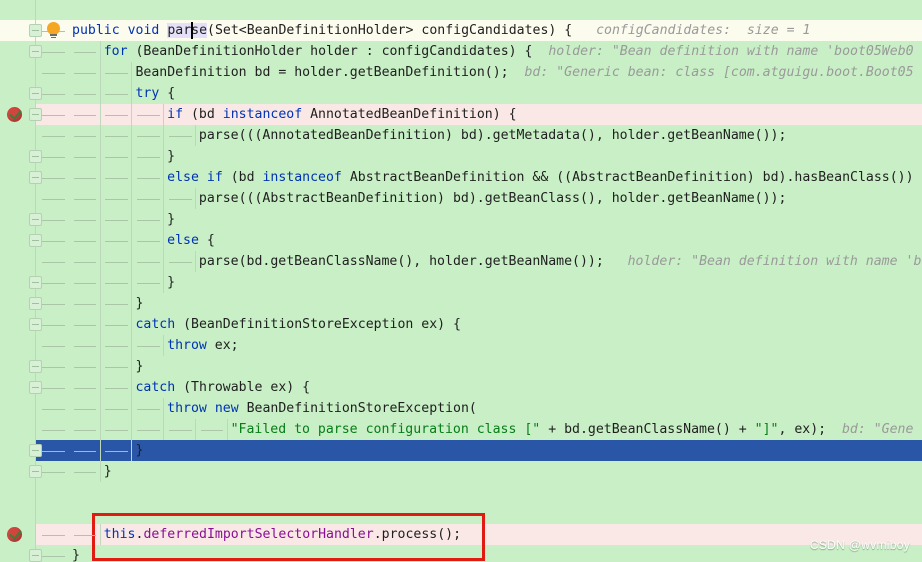 The image size is (922, 562). What do you see at coordinates (461, 387) in the screenshot?
I see `code-line: catch (Throwable ex) {` at bounding box center [461, 387].